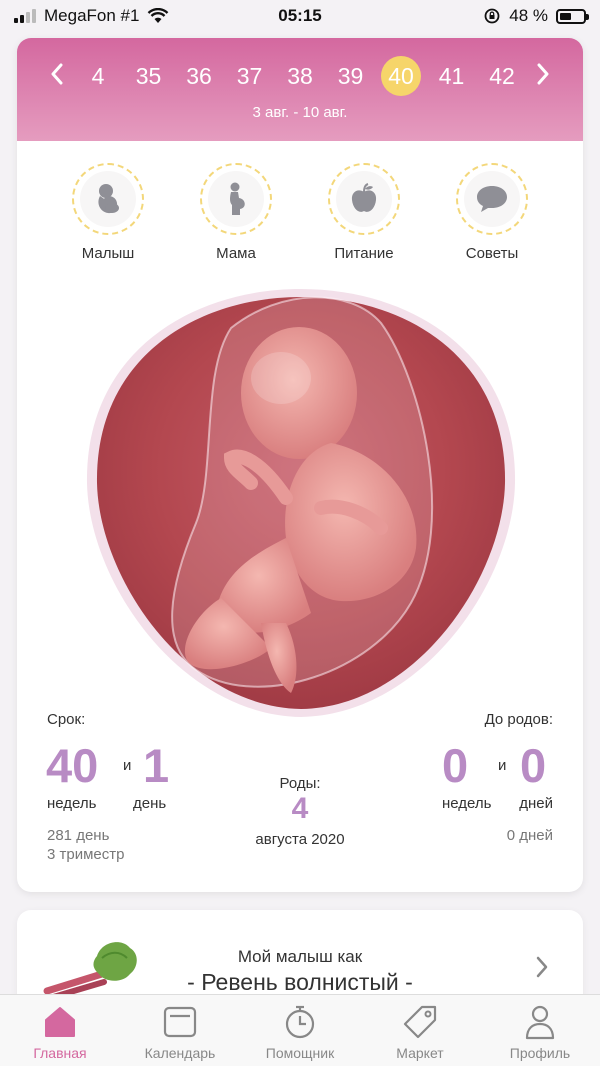  Describe the element at coordinates (158, 15) in the screenshot. I see `wifi-icon` at that location.